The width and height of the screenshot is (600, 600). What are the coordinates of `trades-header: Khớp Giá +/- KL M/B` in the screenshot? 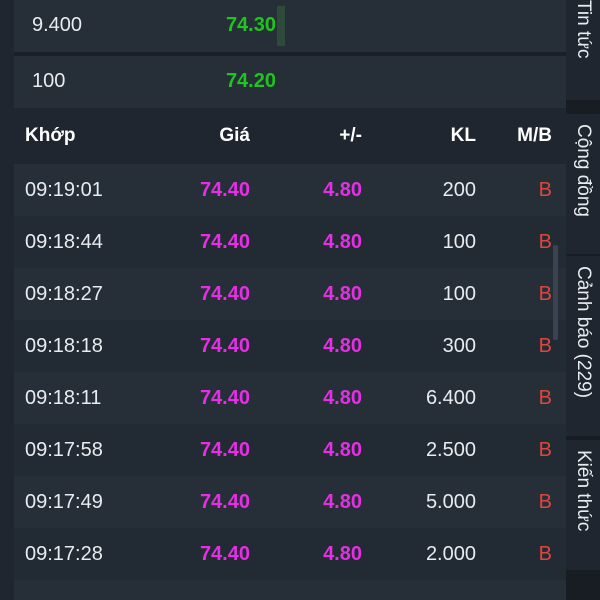 It's located at (290, 136).